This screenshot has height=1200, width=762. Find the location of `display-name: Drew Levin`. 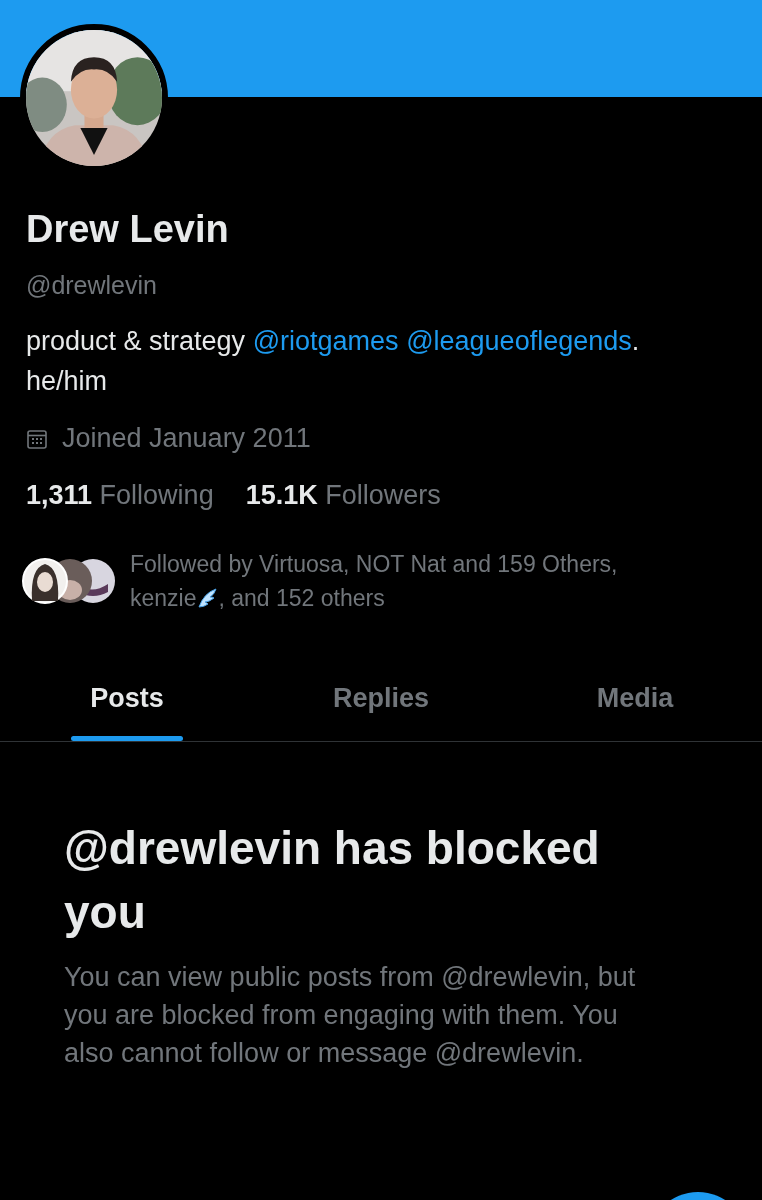

display-name: Drew Levin is located at coordinates (128, 229).